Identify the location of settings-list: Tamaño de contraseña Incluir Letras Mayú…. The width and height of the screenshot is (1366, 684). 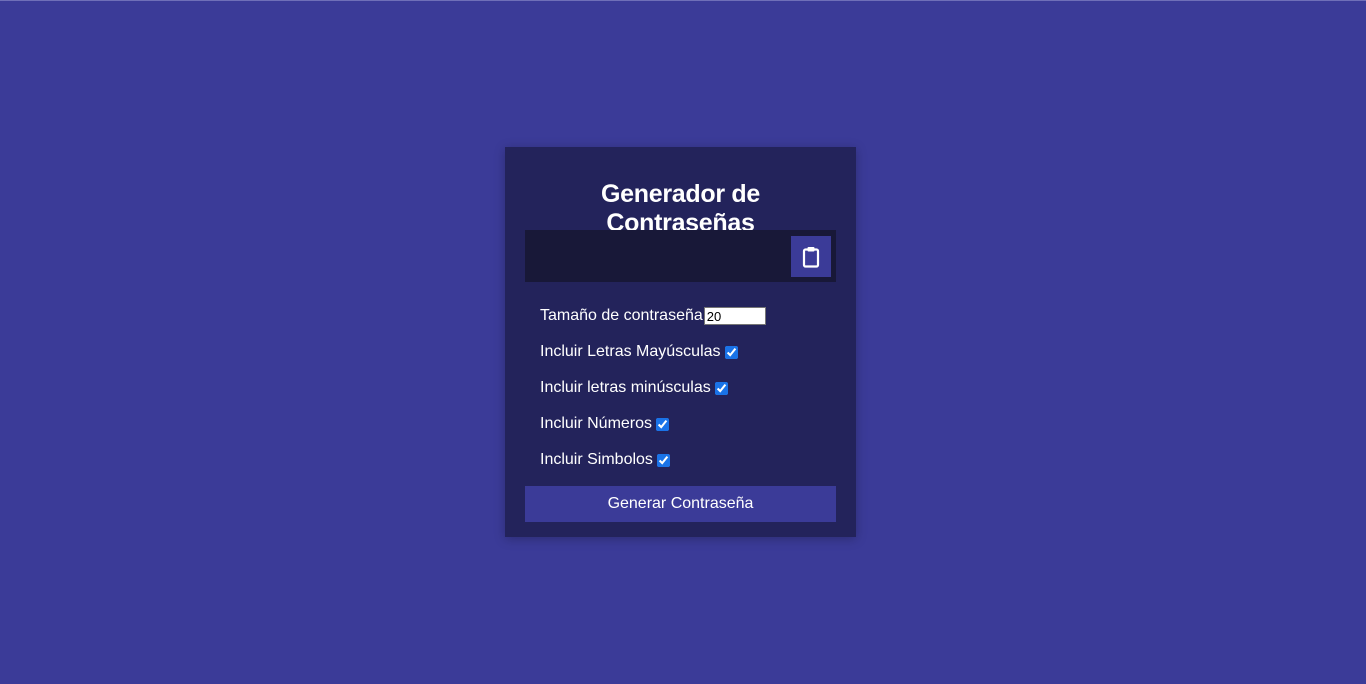
(680, 388).